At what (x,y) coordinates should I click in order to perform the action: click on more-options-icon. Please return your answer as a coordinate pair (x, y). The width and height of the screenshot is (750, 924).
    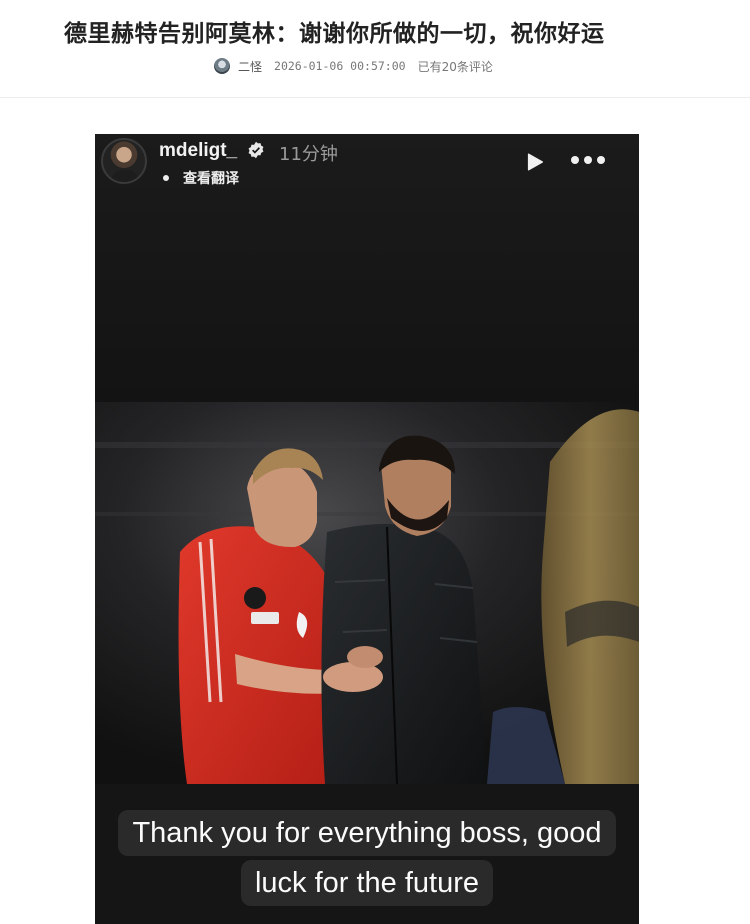
    Looking at the image, I should click on (588, 160).